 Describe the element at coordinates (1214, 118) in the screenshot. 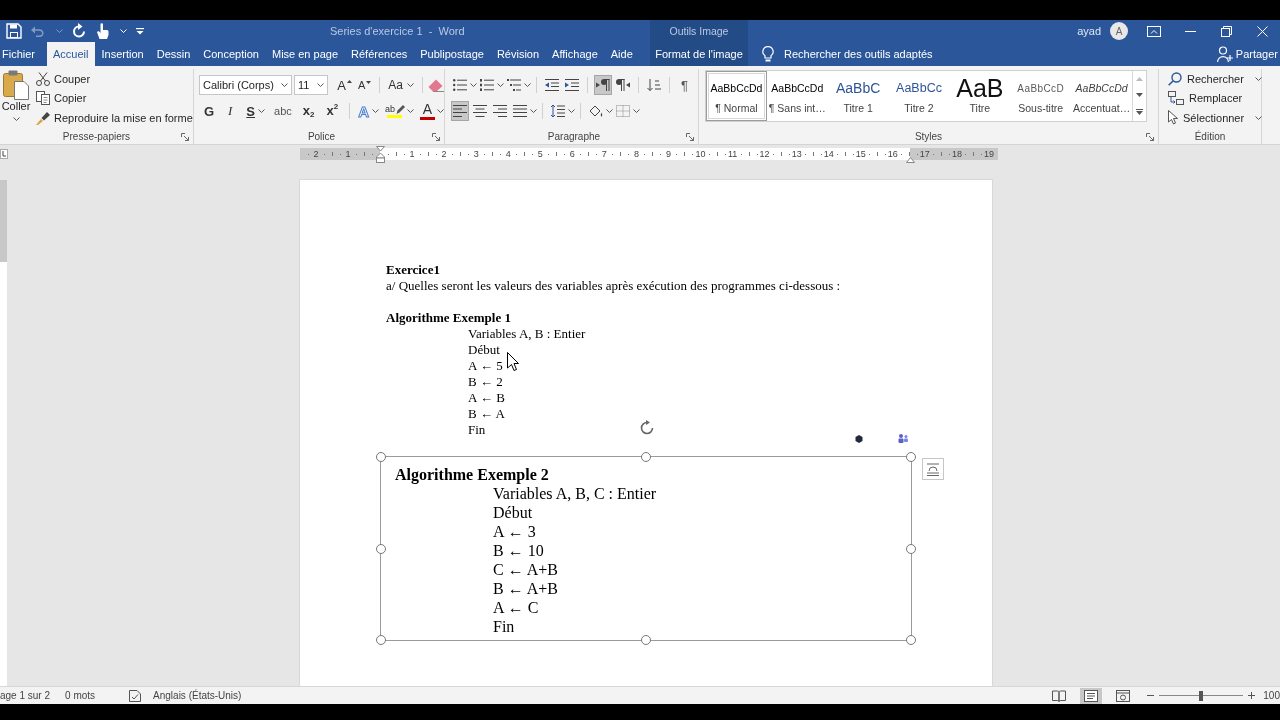

I see `select-button: Sélectionner` at that location.